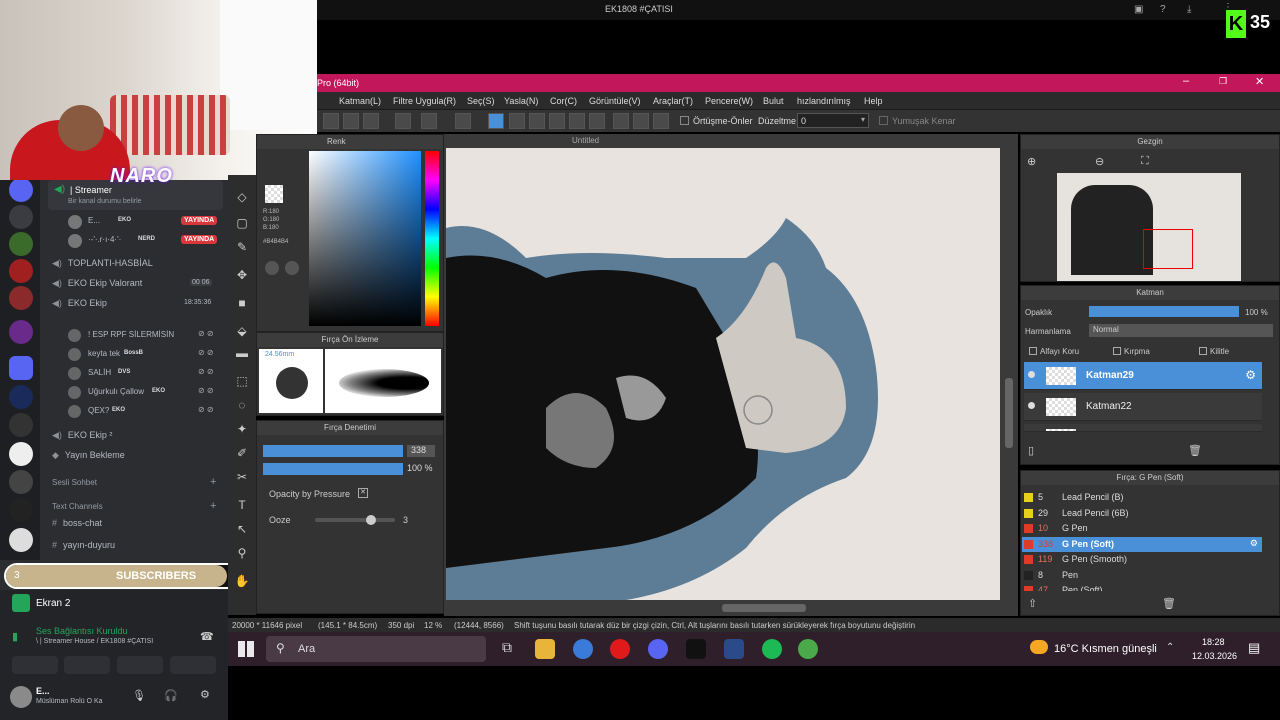 This screenshot has width=1280, height=720. Describe the element at coordinates (833, 120) in the screenshot. I see `correction-select: 0 ▾` at that location.